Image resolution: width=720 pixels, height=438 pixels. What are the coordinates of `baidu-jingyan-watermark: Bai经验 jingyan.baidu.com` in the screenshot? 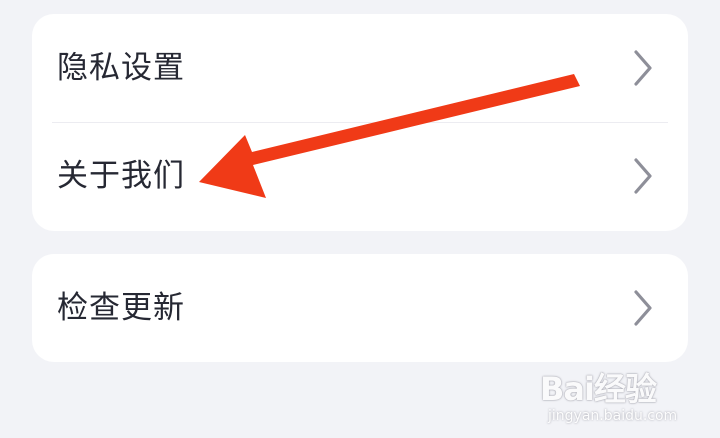 It's located at (625, 395).